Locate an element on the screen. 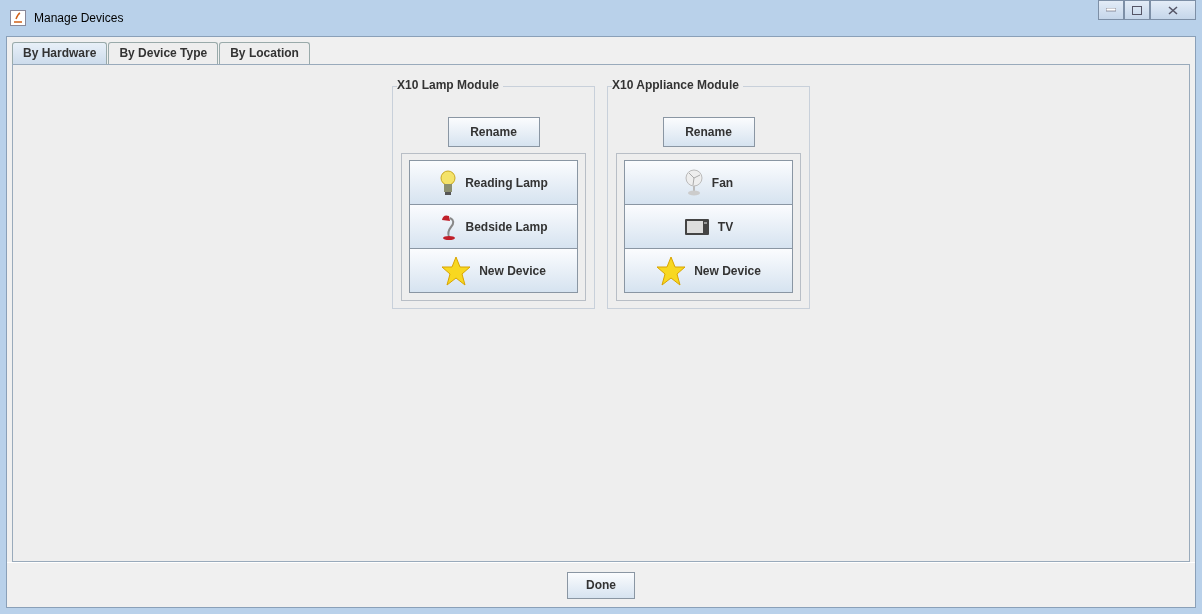 This screenshot has height=614, width=1202. done-button: Done is located at coordinates (601, 585).